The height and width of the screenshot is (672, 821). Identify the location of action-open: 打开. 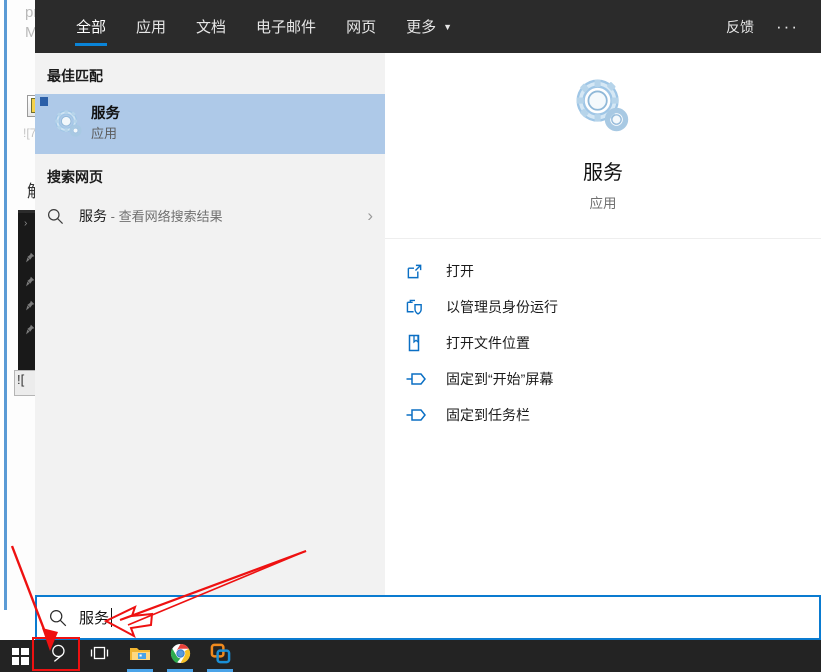
(610, 271).